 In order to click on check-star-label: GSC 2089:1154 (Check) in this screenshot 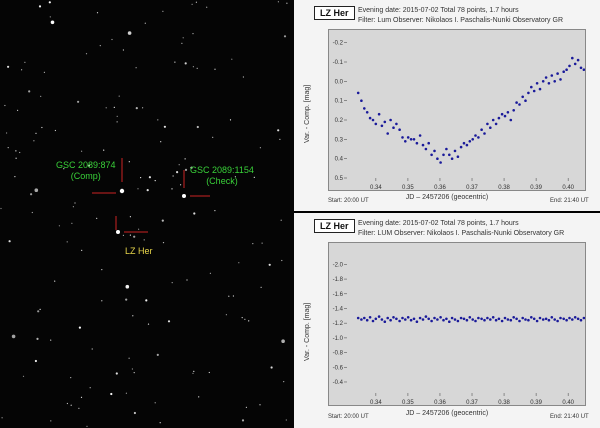, I will do `click(222, 176)`.